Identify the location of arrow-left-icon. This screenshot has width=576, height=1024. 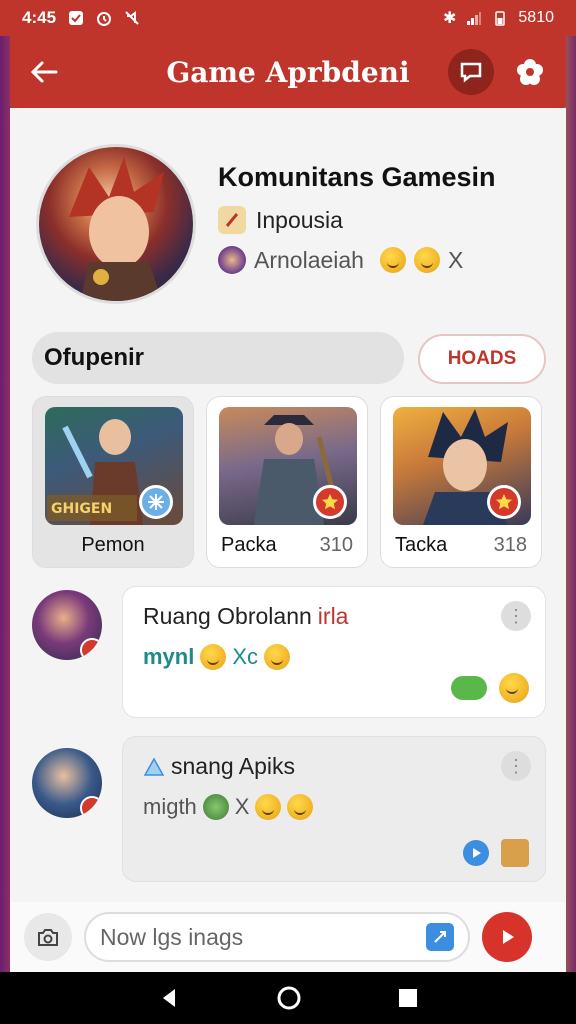
(44, 72).